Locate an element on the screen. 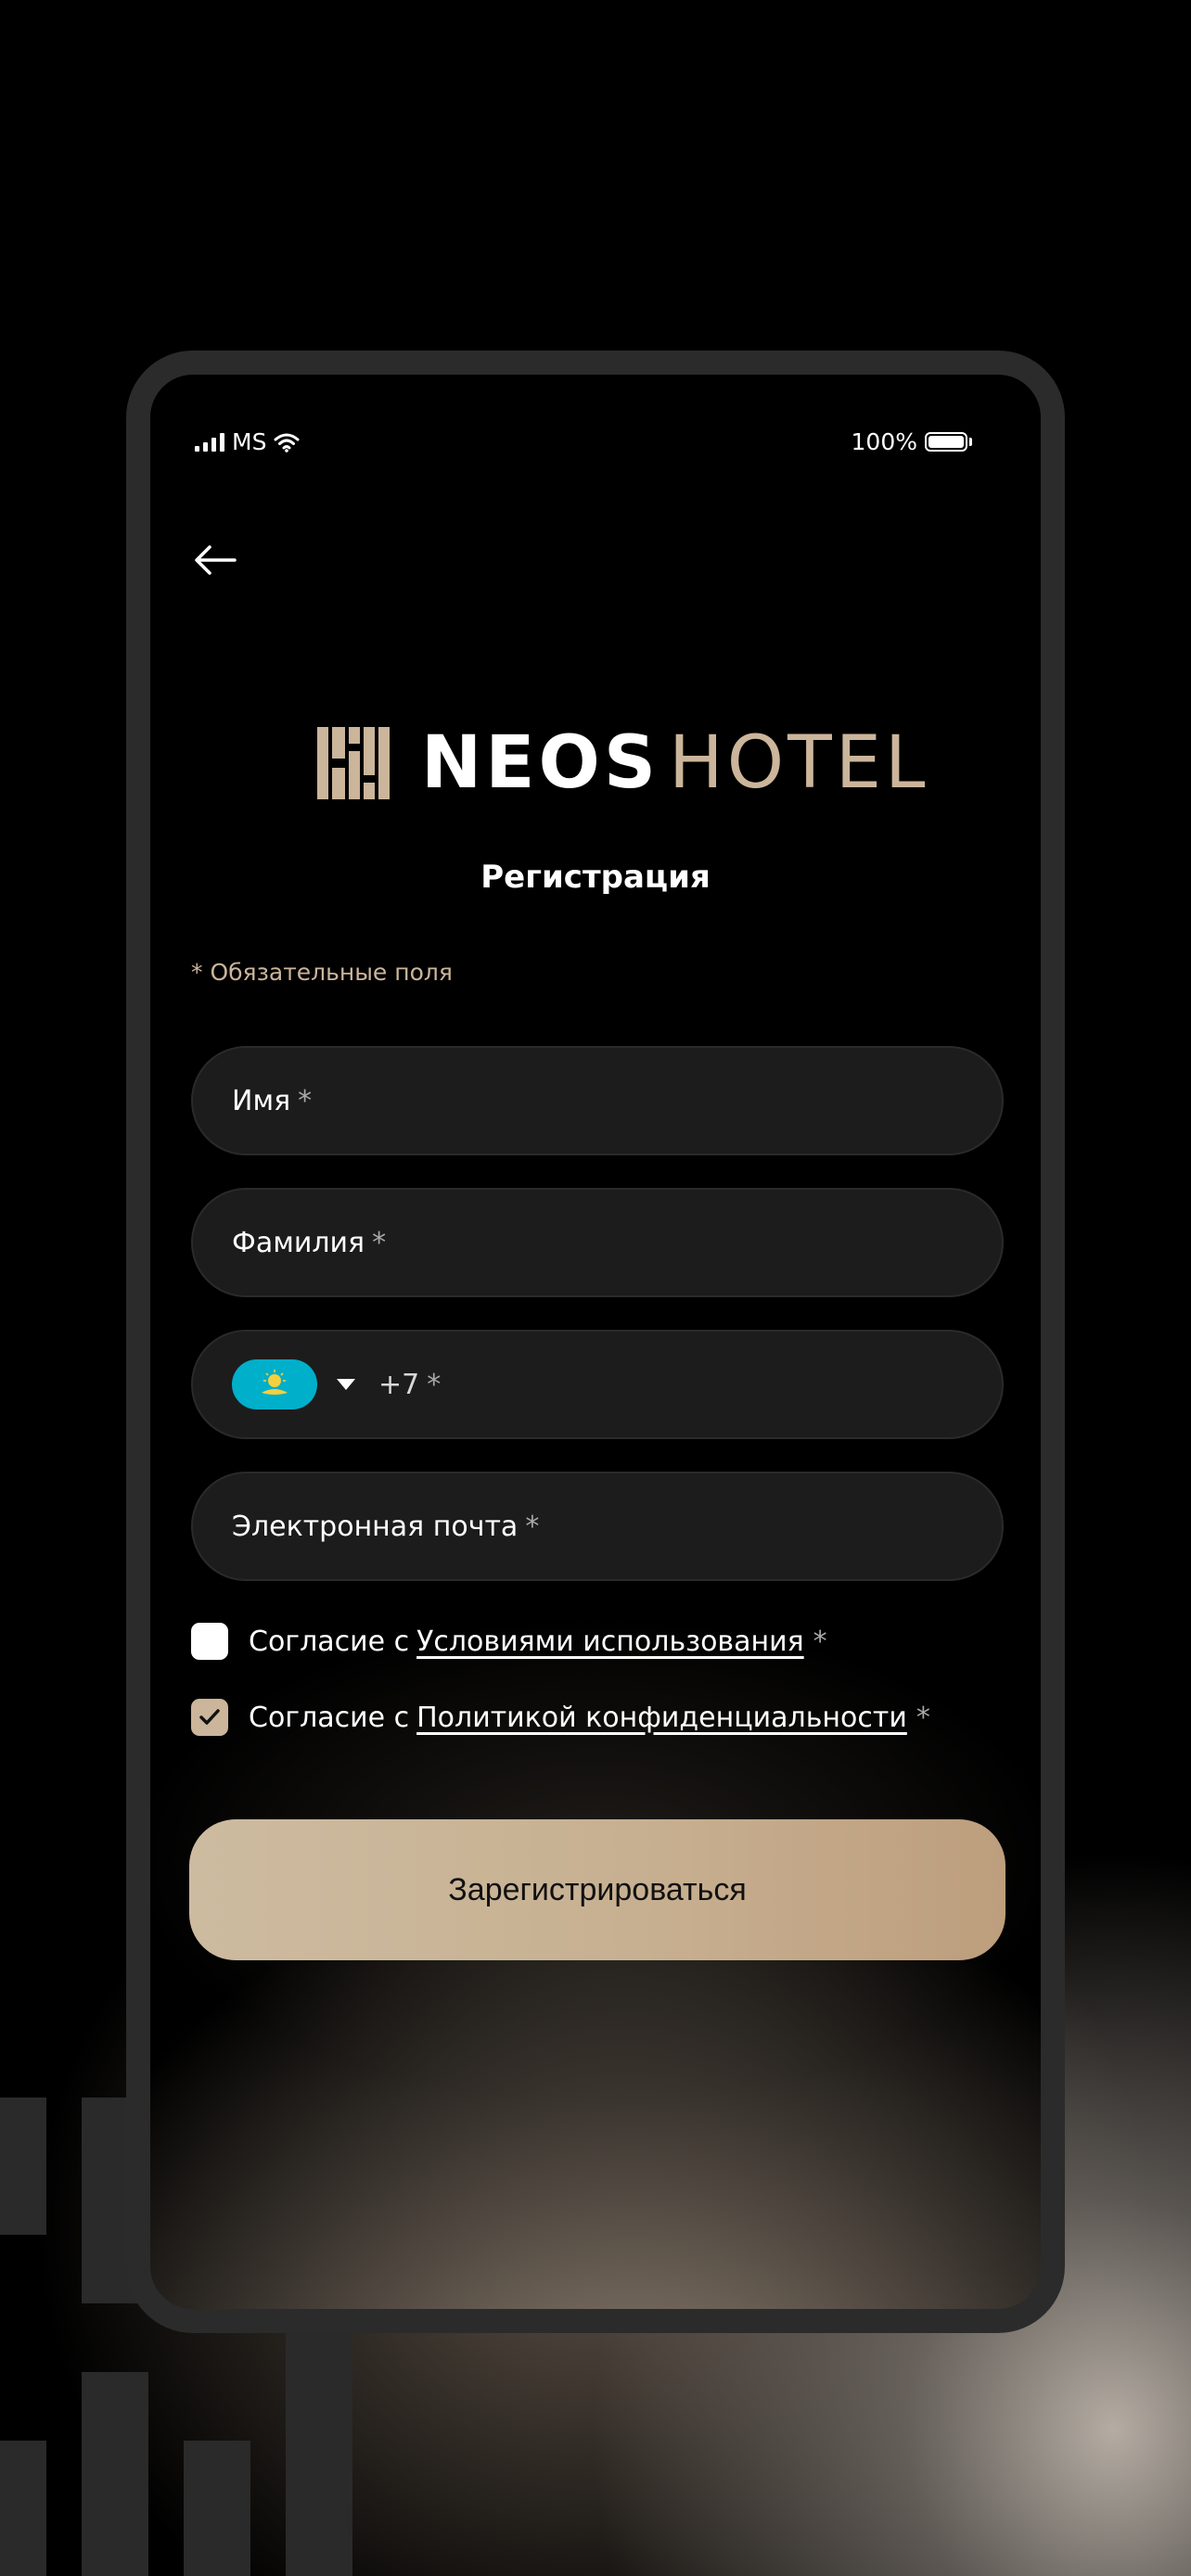  back-arrow-icon is located at coordinates (216, 560).